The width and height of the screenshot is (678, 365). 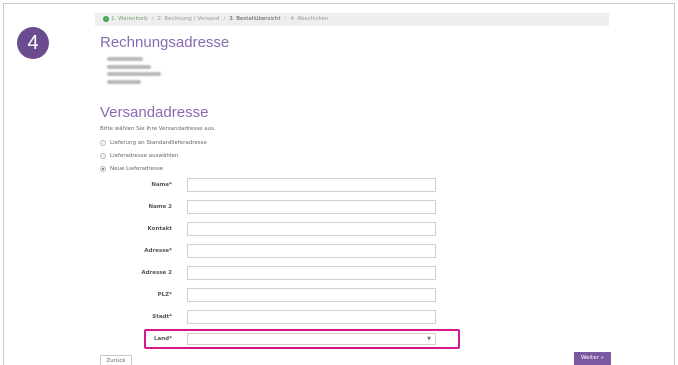 I want to click on breadcrumb-step-billing-shipping: 2. Rechnung / Versand, so click(x=188, y=19).